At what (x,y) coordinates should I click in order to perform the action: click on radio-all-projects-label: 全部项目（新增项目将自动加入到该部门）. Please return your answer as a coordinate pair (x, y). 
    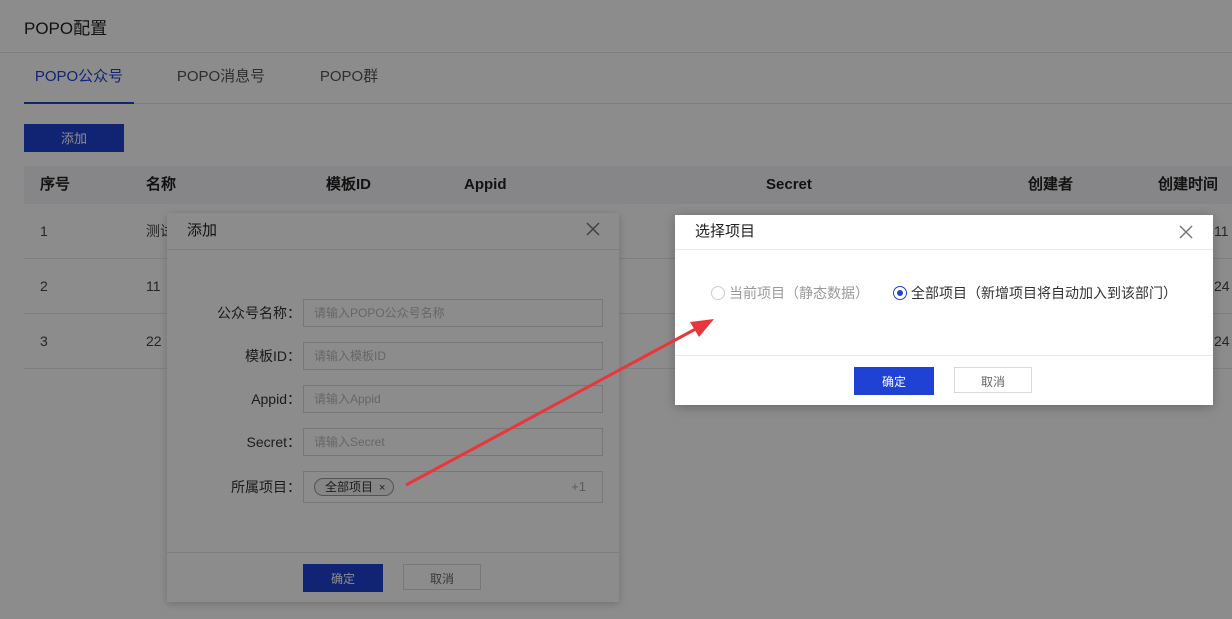
    Looking at the image, I should click on (1044, 293).